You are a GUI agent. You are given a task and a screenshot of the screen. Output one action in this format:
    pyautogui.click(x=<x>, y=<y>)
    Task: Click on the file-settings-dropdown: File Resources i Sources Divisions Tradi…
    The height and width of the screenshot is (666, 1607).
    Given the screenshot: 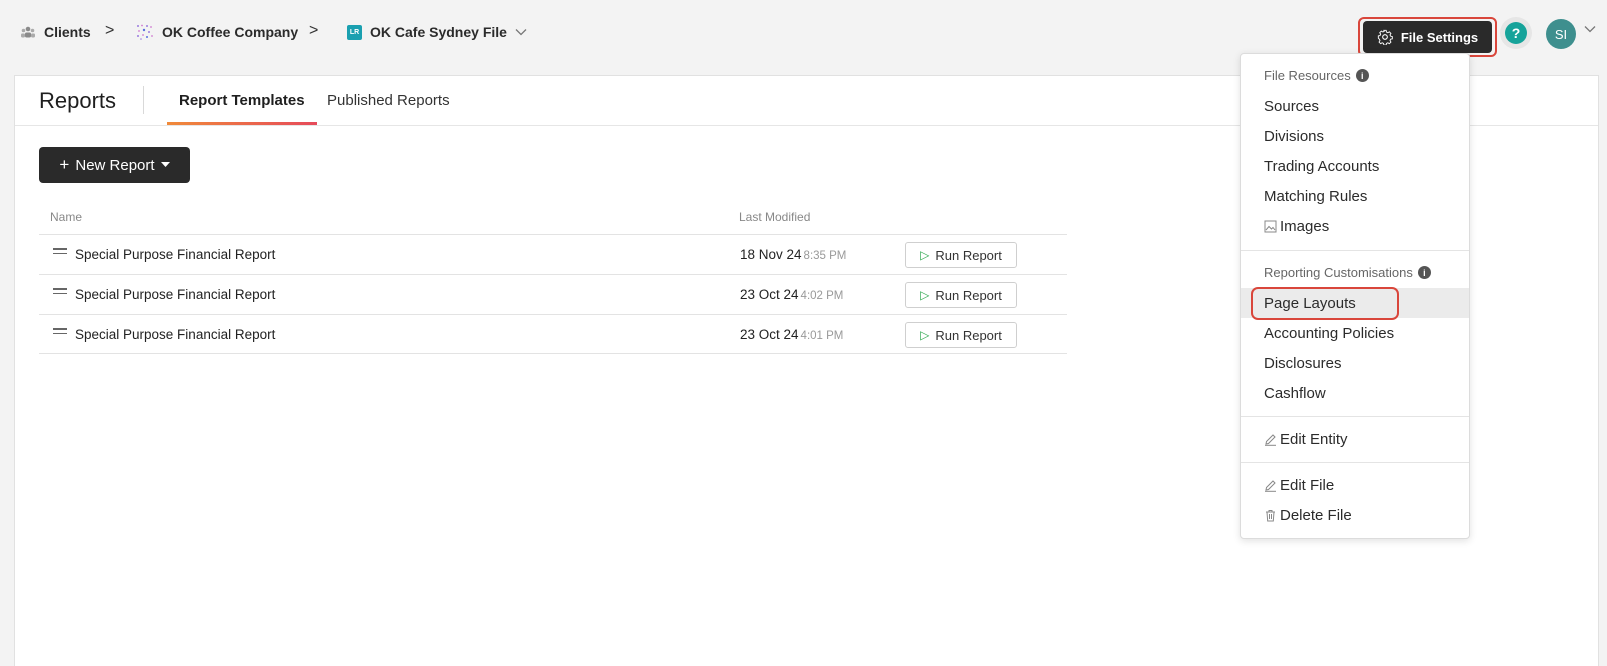 What is the action you would take?
    pyautogui.click(x=1355, y=296)
    